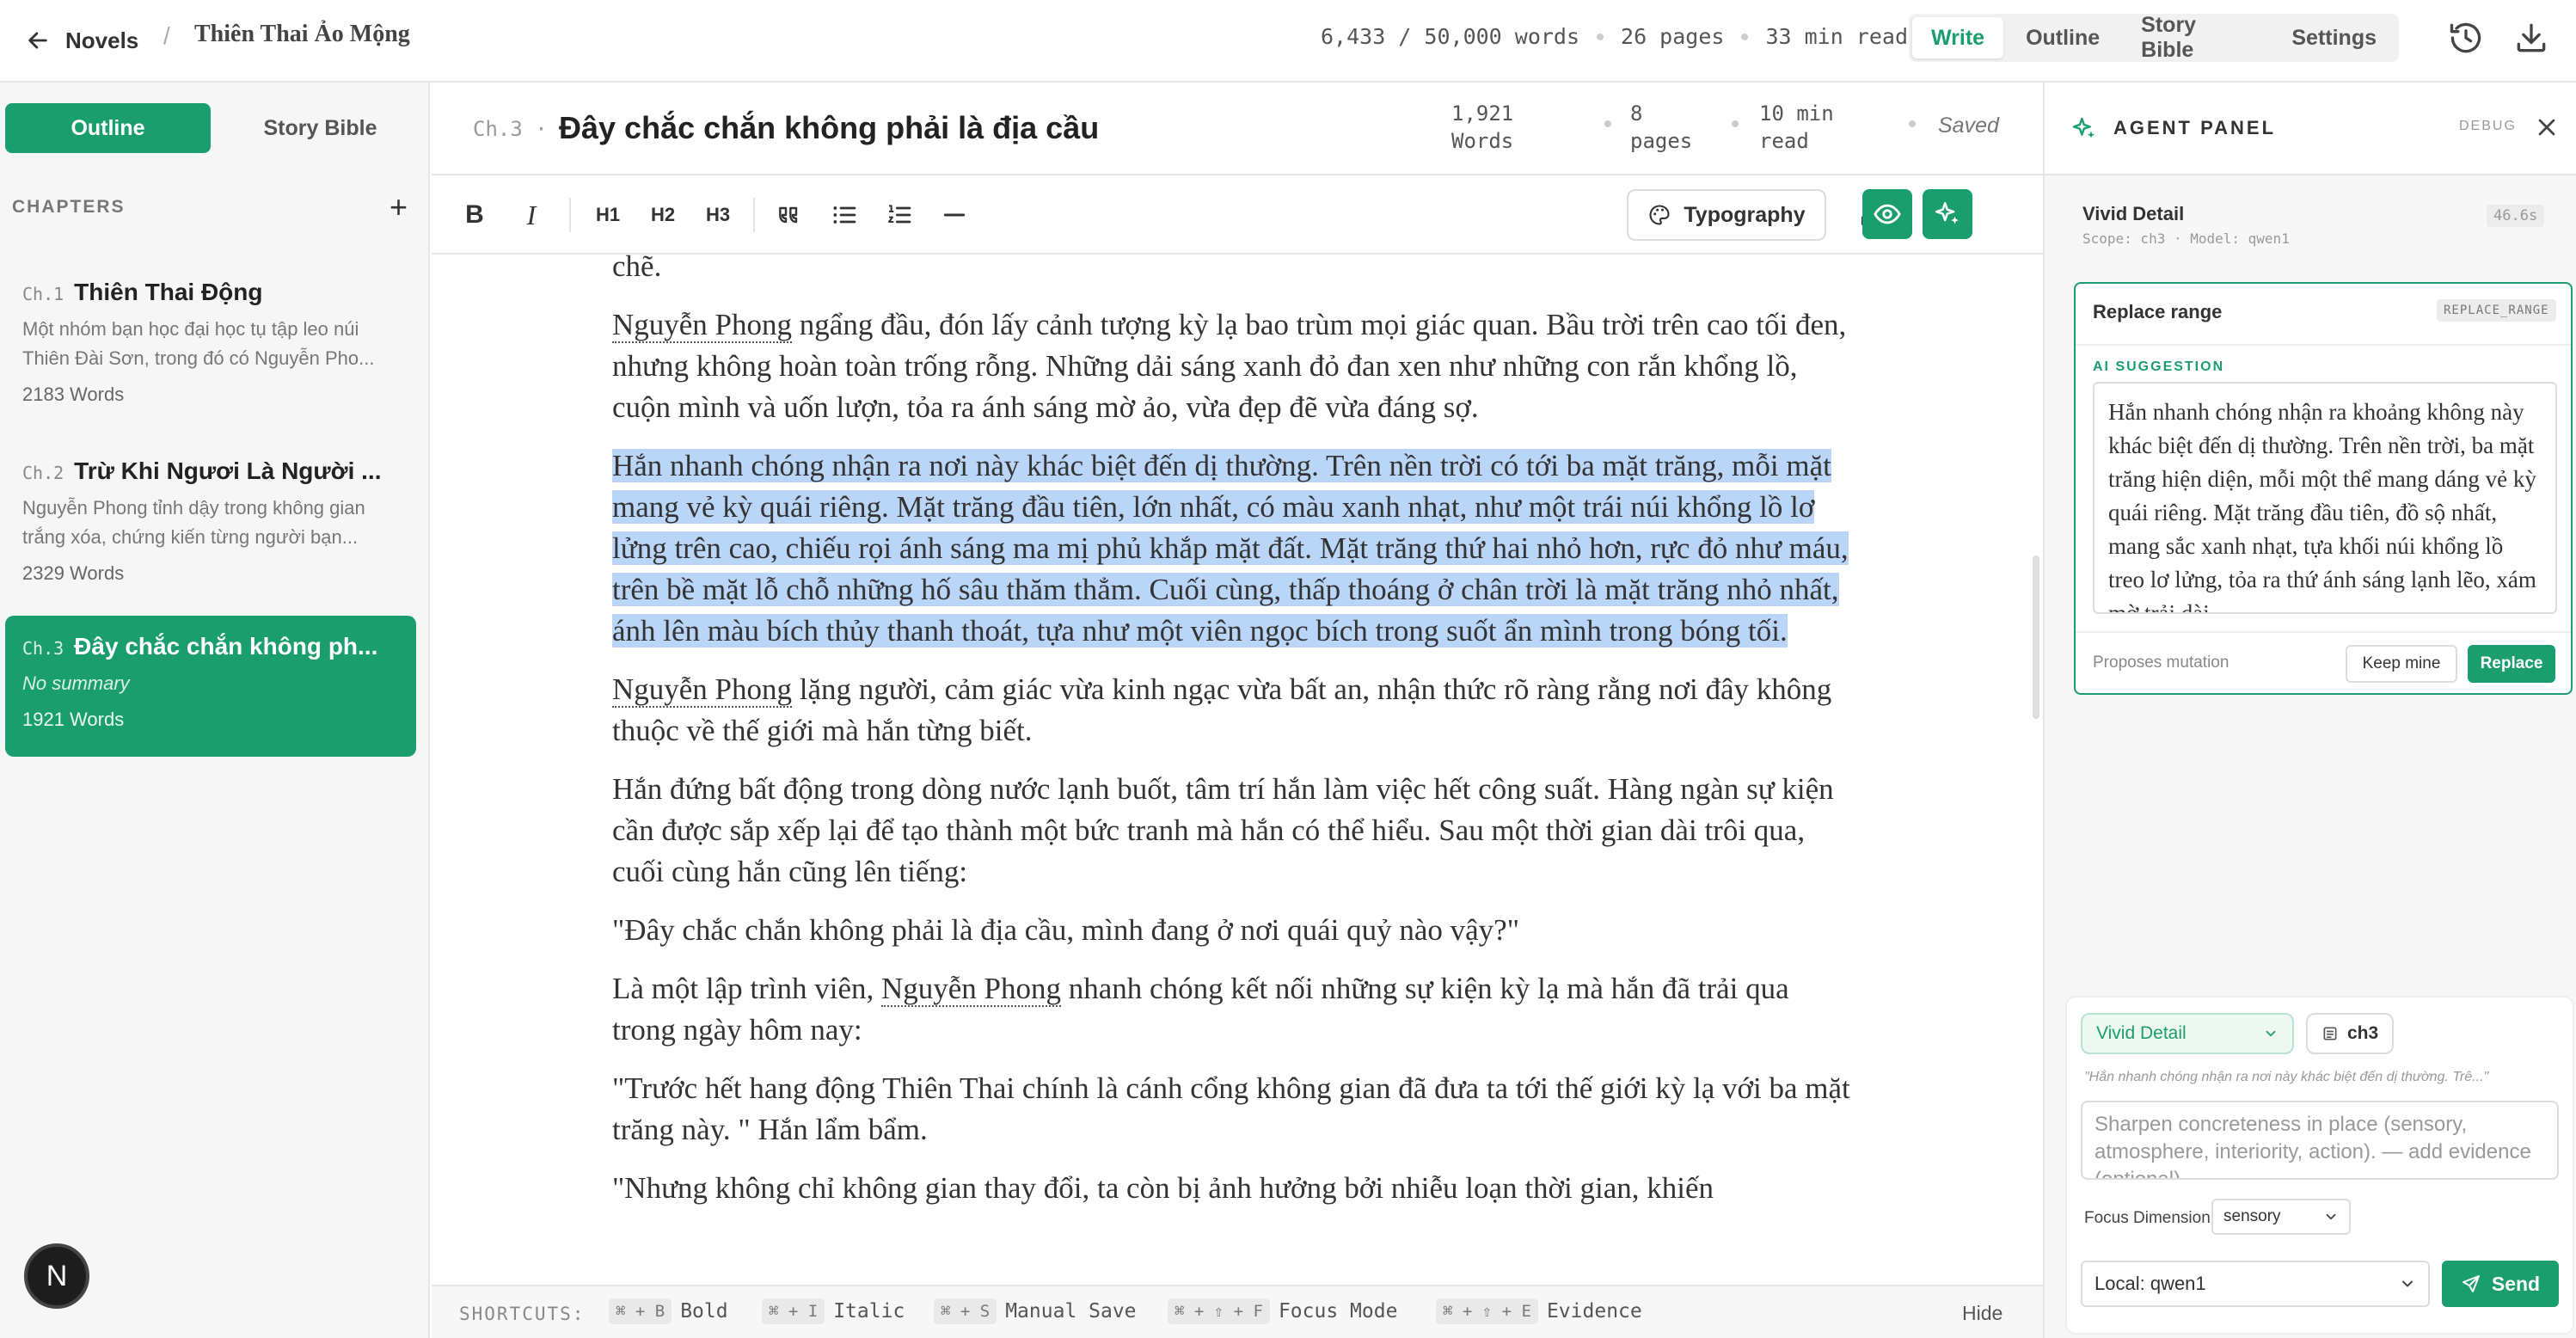  What do you see at coordinates (2196, 37) in the screenshot?
I see `tab-story-bible: Story Bible` at bounding box center [2196, 37].